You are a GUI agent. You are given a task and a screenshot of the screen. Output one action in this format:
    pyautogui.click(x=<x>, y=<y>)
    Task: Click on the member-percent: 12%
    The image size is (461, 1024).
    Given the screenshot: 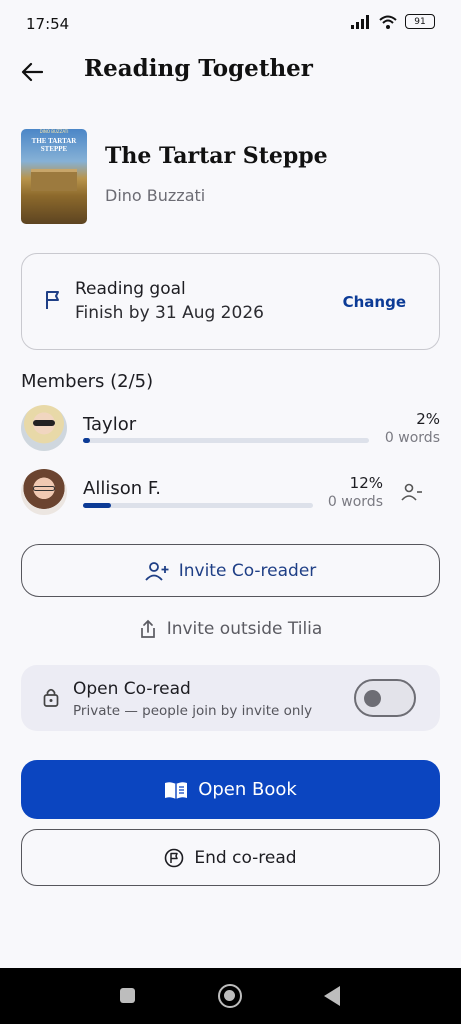 What is the action you would take?
    pyautogui.click(x=366, y=483)
    